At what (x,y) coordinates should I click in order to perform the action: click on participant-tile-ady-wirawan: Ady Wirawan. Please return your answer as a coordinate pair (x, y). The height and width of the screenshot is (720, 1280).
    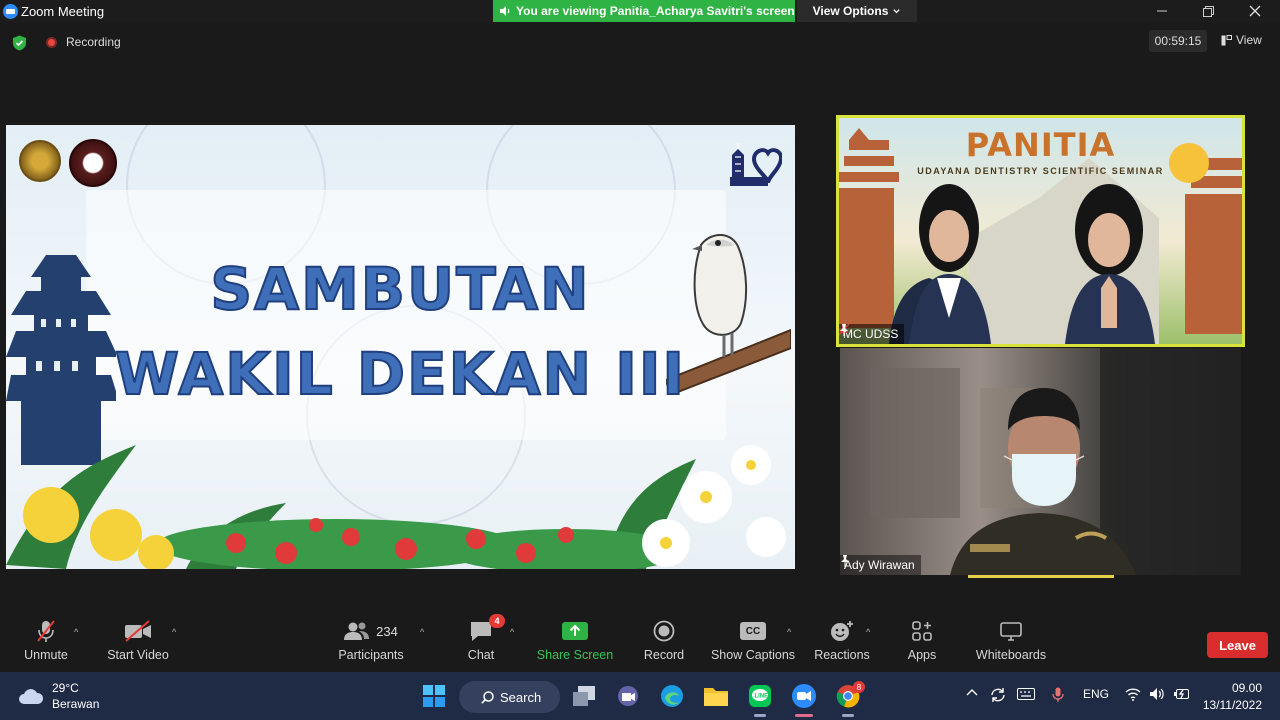
    Looking at the image, I should click on (1040, 461).